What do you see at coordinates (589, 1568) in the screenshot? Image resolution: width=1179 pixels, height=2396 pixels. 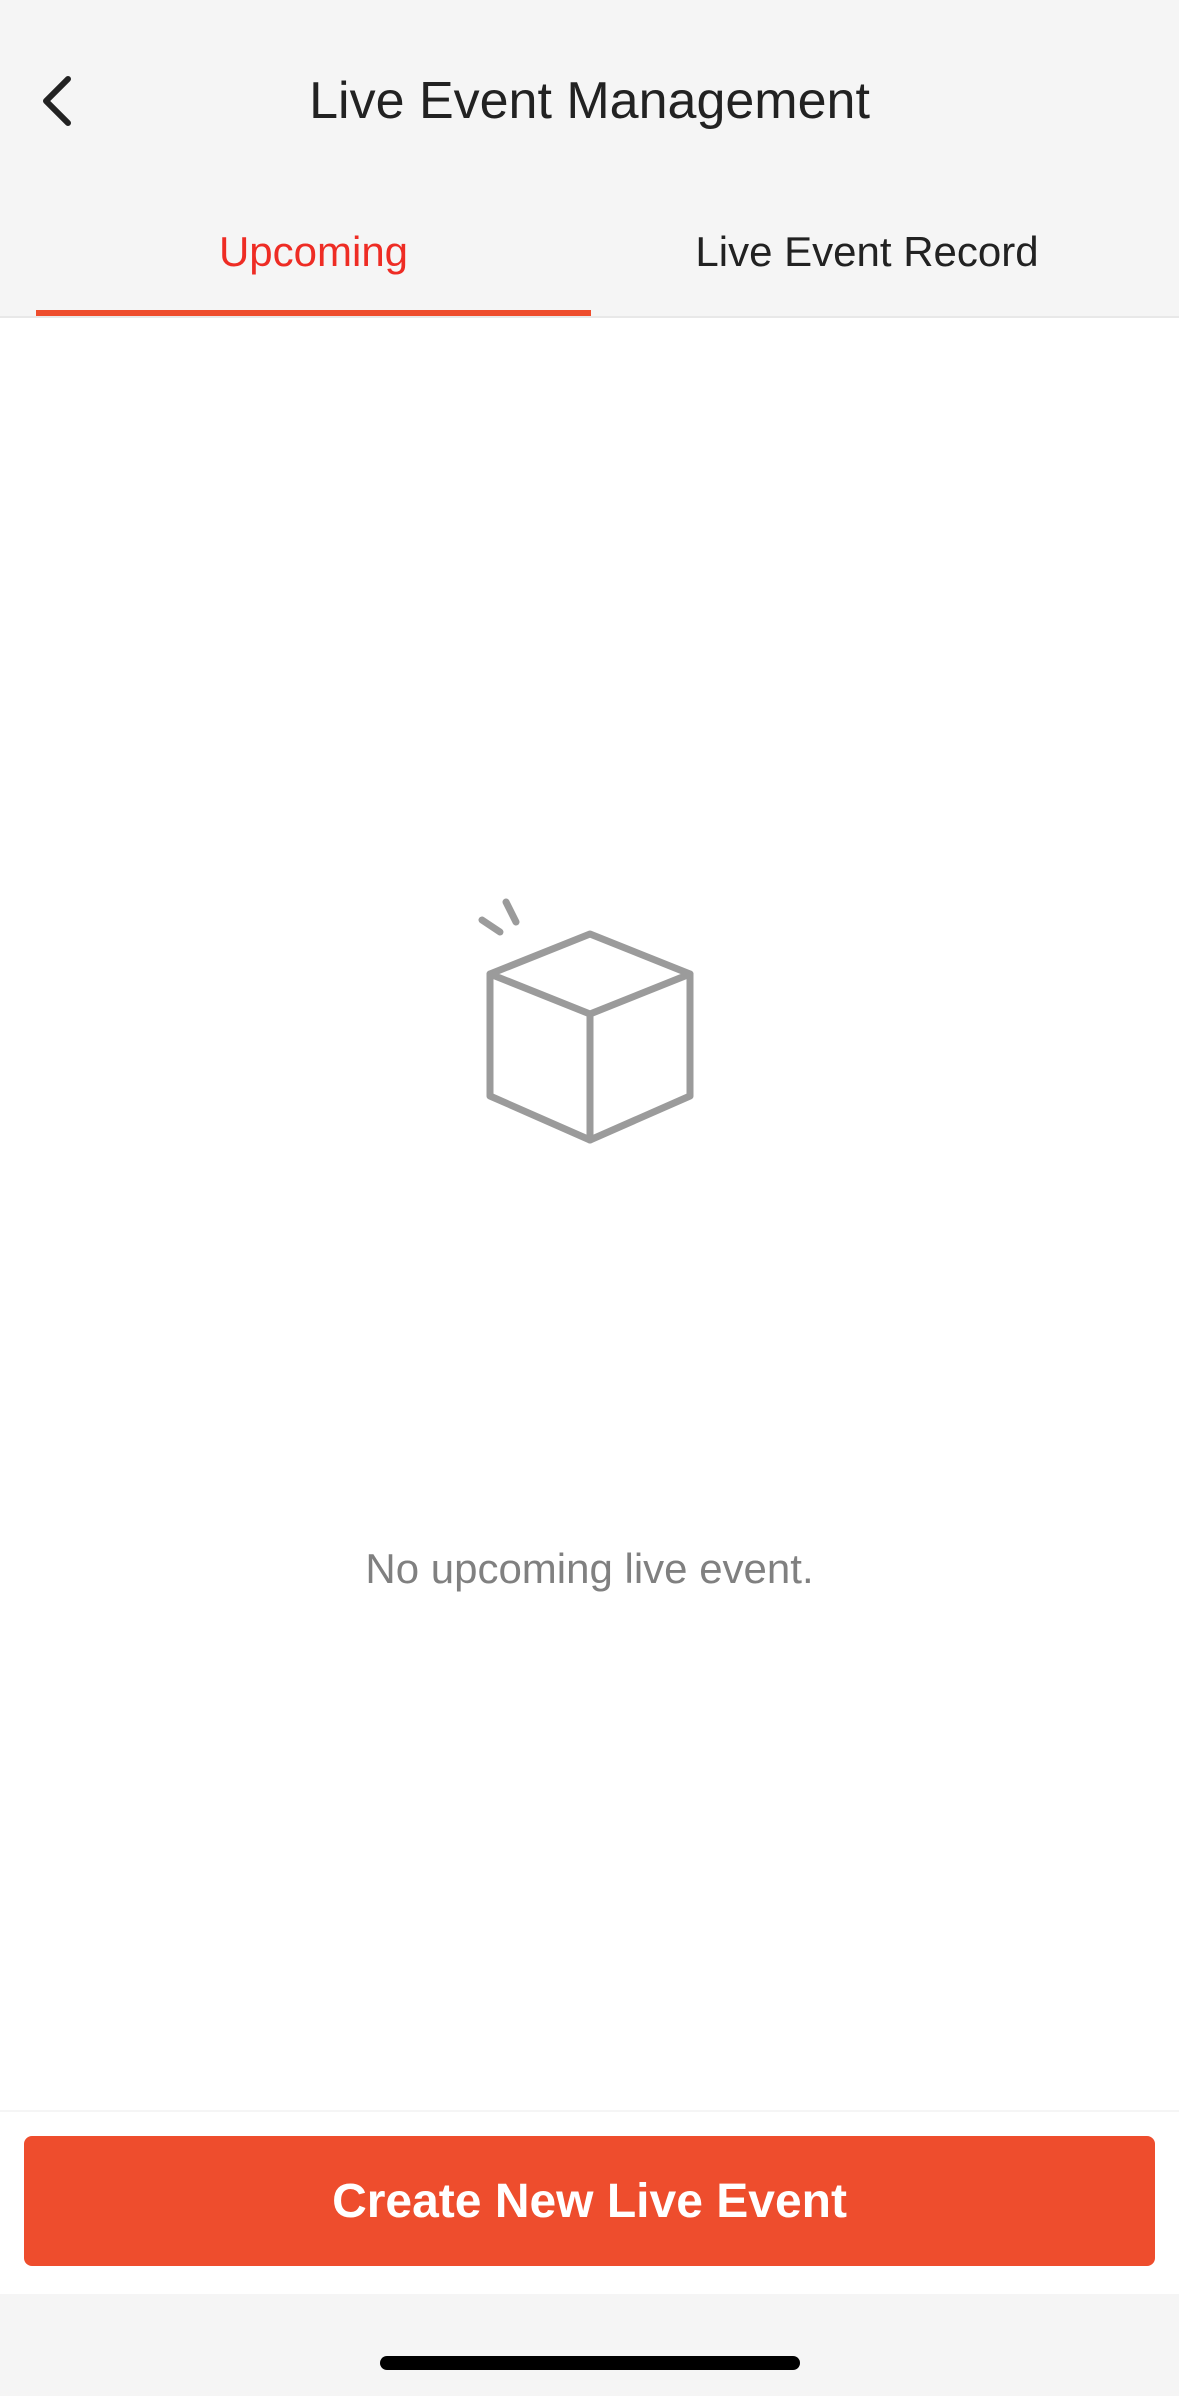 I see `empty-state-message: No upcoming live event.` at bounding box center [589, 1568].